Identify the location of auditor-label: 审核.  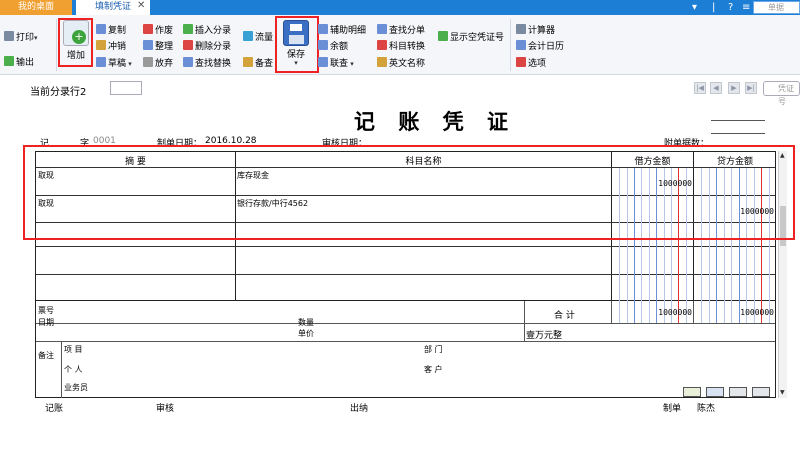
(165, 409).